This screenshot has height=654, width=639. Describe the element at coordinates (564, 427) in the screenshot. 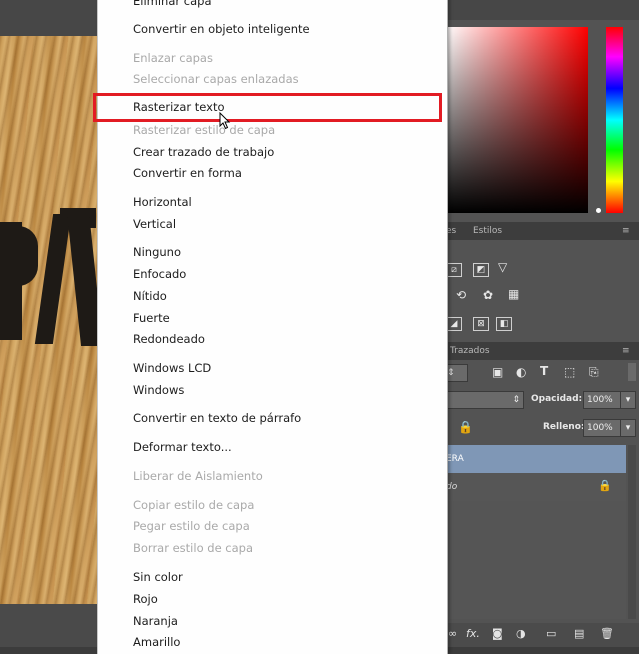

I see `fill-label: Relleno:` at that location.